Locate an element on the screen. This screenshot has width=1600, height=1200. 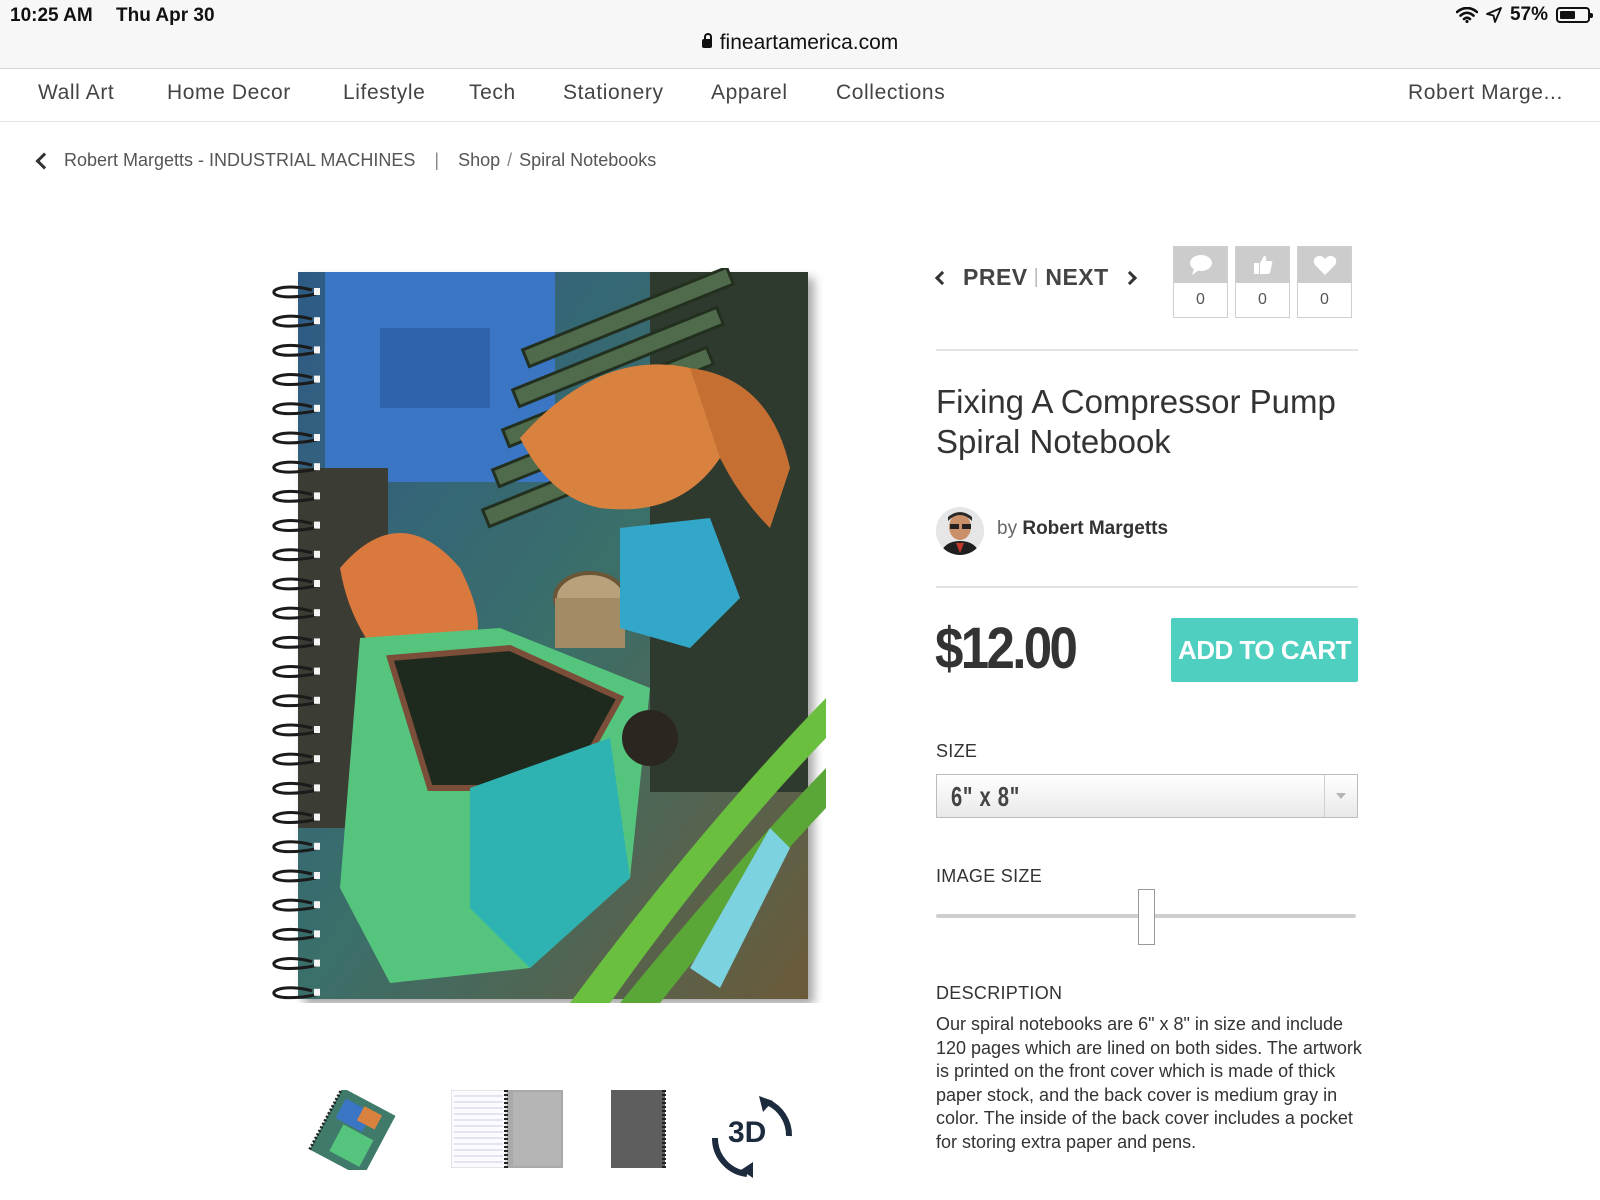
product-title-line1: Fixing A Compressor Pump is located at coordinates (1136, 401).